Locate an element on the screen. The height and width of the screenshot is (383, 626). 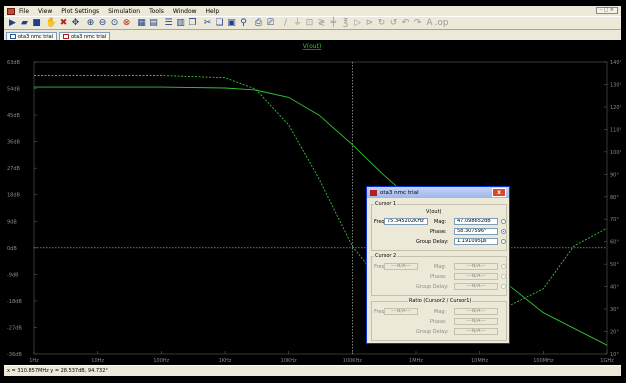
cascade-icon: ❐ is located at coordinates (192, 23).